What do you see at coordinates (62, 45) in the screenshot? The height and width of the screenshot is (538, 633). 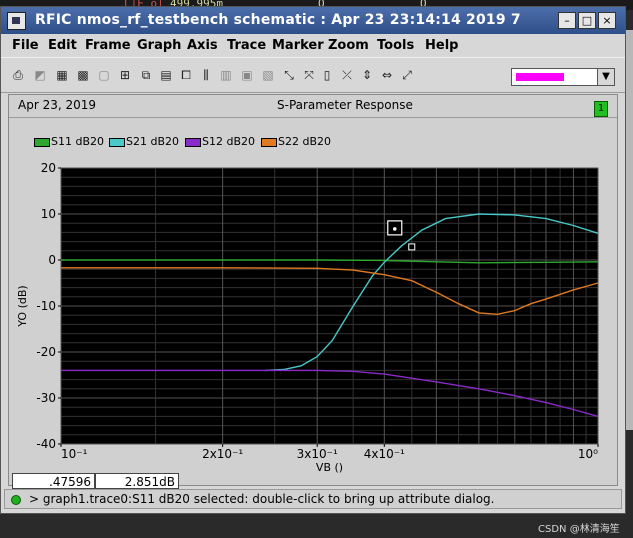 I see `menu-edit: Edit` at bounding box center [62, 45].